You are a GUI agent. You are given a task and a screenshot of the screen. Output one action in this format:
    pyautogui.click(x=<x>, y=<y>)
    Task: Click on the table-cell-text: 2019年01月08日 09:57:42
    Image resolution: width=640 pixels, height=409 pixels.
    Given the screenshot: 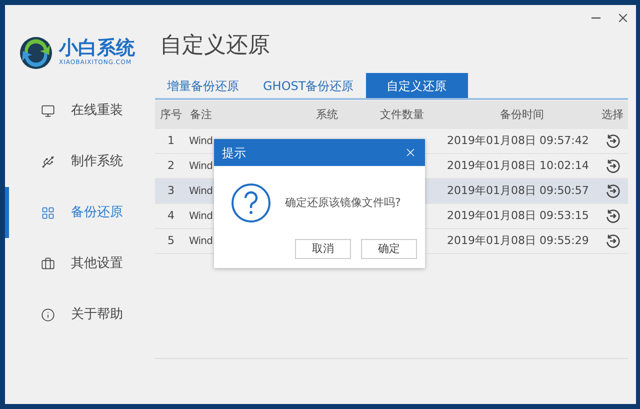 What is the action you would take?
    pyautogui.click(x=518, y=140)
    